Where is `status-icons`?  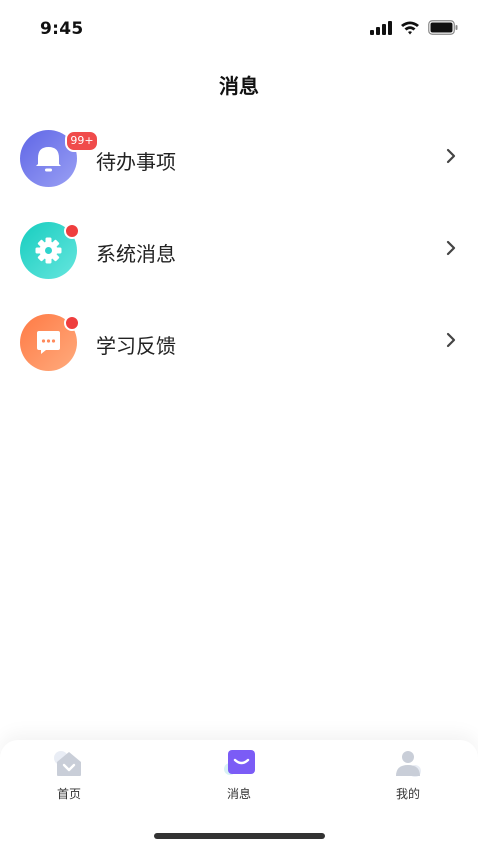
status-icons is located at coordinates (414, 27).